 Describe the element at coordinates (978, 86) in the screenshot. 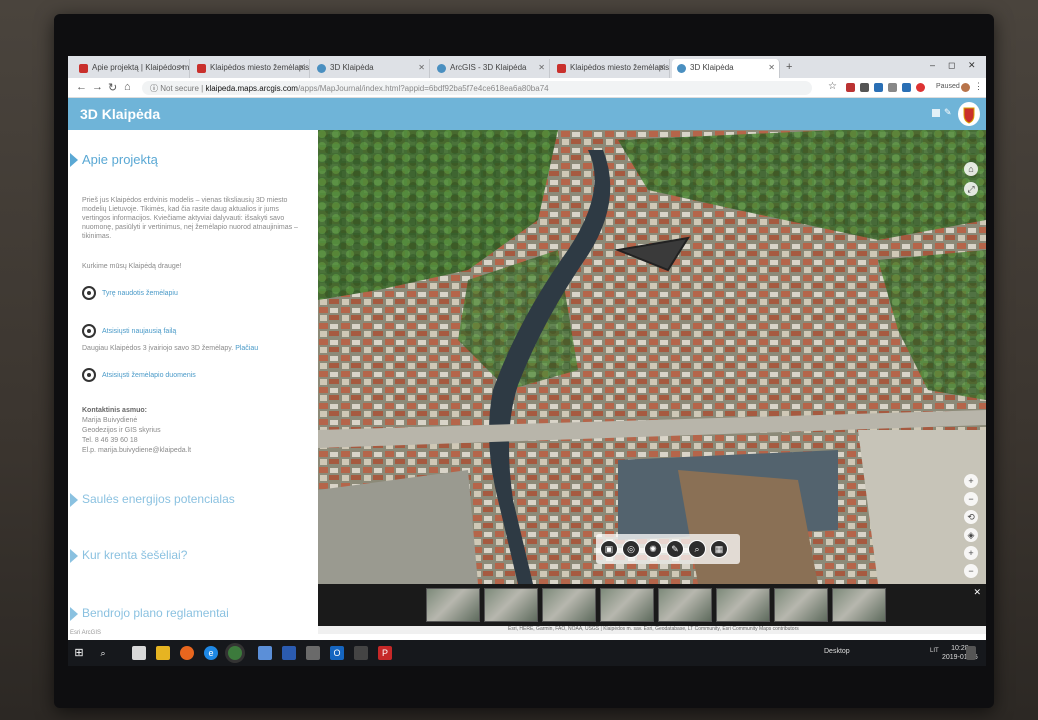

I see `menu-dots-icon: ⋮` at that location.